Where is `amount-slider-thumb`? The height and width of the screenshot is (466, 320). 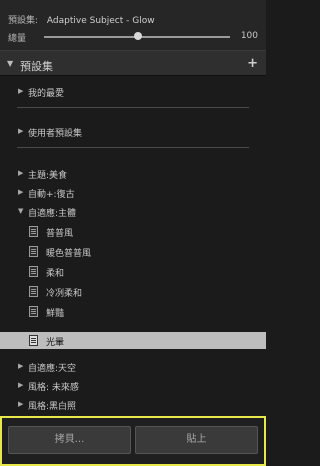
amount-slider-thumb is located at coordinates (138, 36).